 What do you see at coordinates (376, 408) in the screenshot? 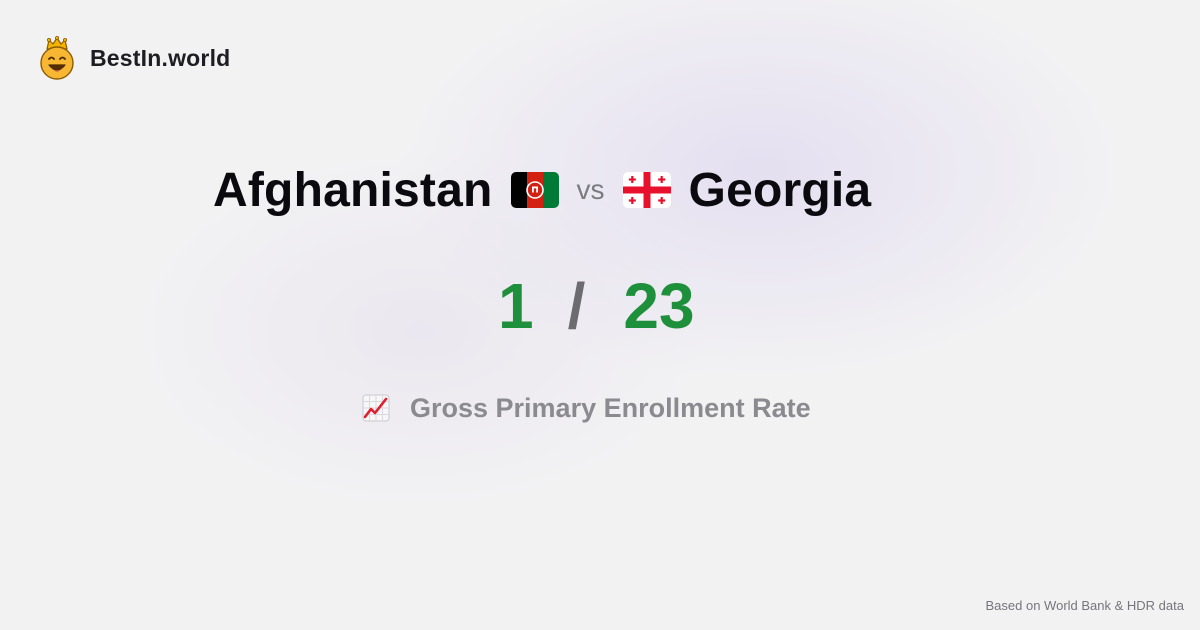
I see `chart-increasing-icon` at bounding box center [376, 408].